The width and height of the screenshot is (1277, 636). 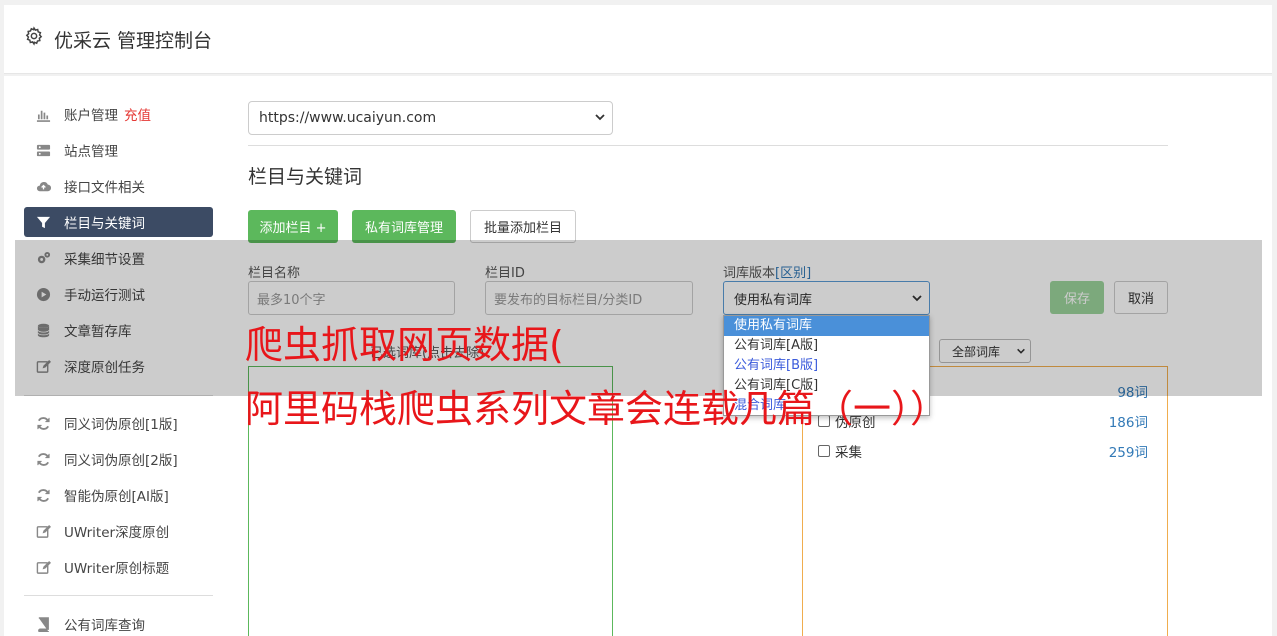 What do you see at coordinates (104, 188) in the screenshot?
I see `sidebar-item-label: 接口文件相关` at bounding box center [104, 188].